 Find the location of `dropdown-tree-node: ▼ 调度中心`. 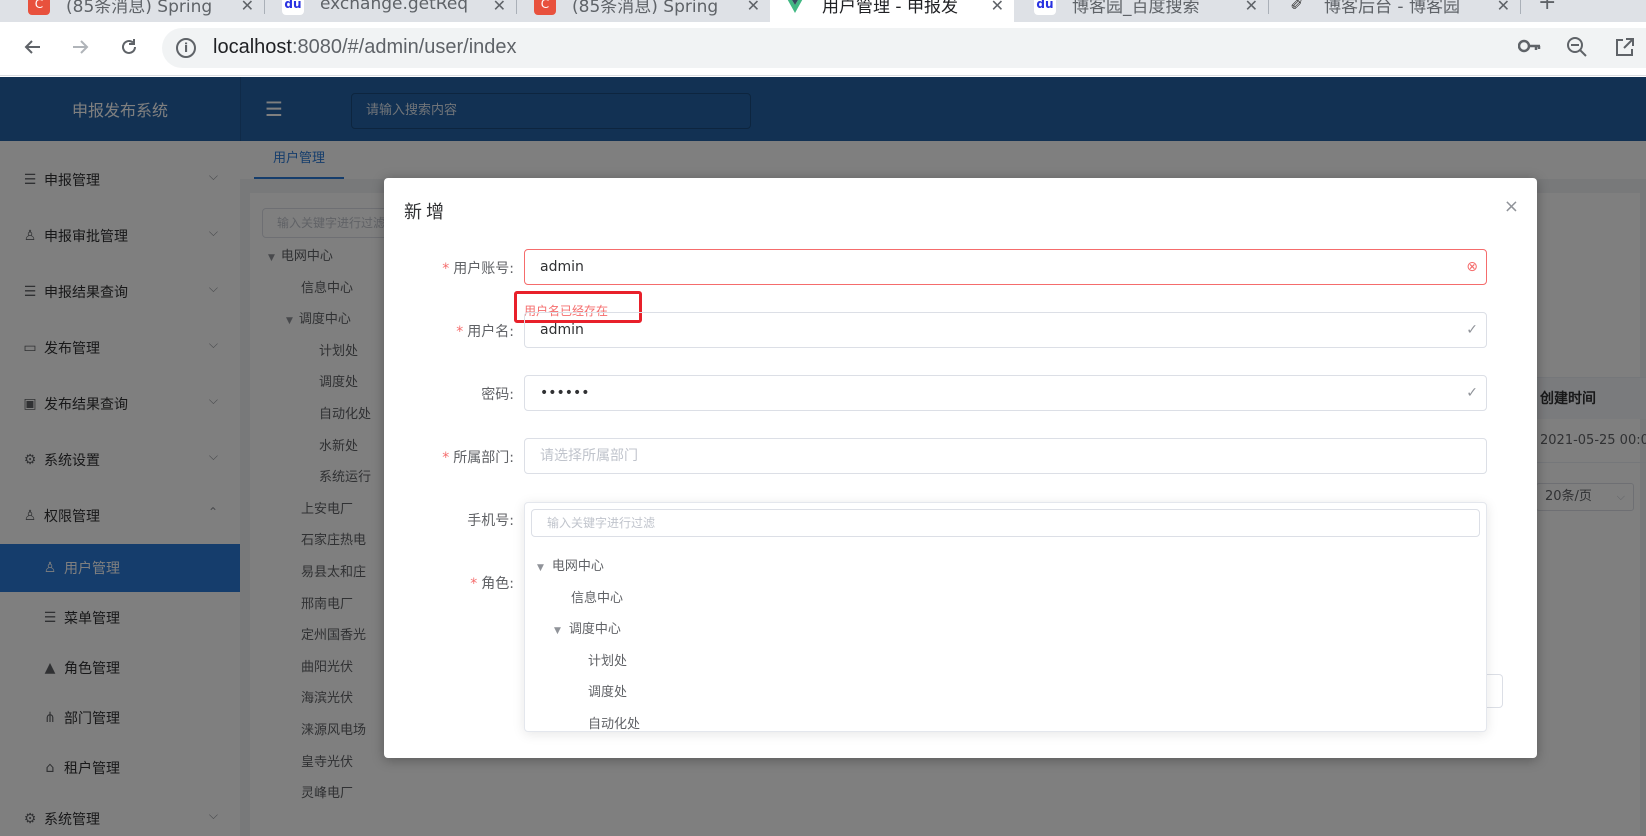

dropdown-tree-node: ▼ 调度中心 is located at coordinates (587, 627).